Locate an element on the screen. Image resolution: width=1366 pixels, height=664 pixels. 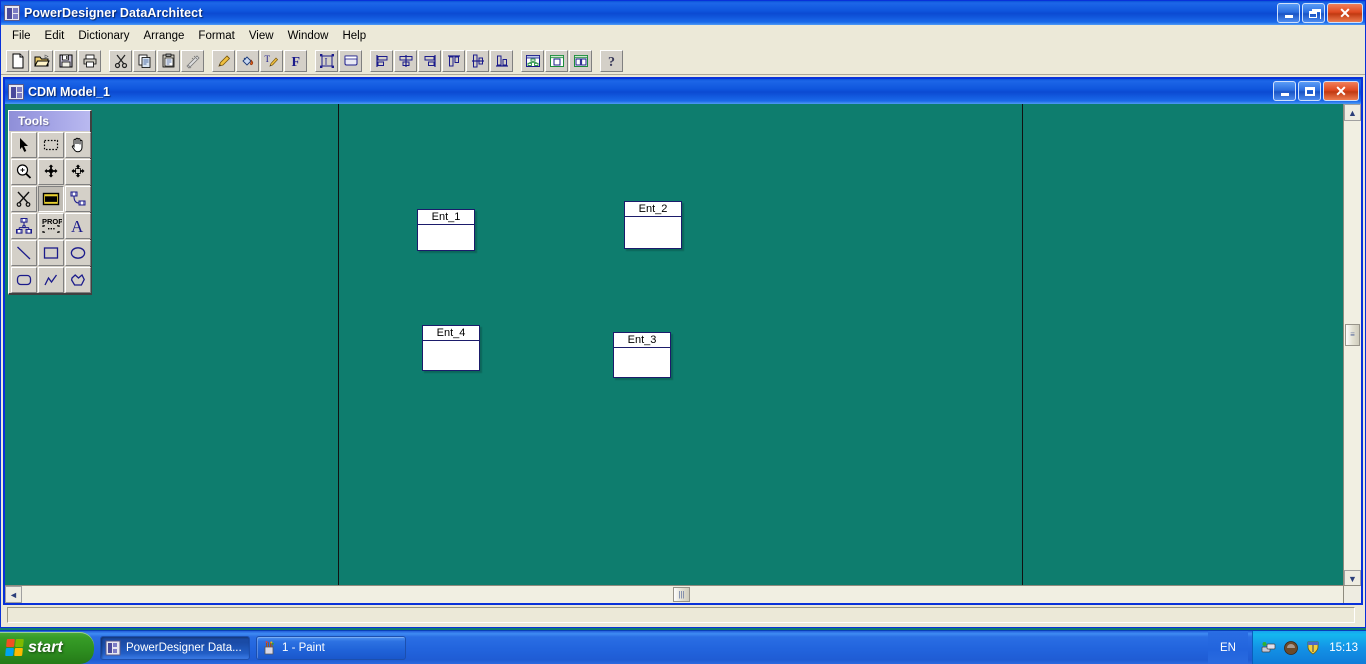
mdi-maximize-button is located at coordinates (1309, 91).